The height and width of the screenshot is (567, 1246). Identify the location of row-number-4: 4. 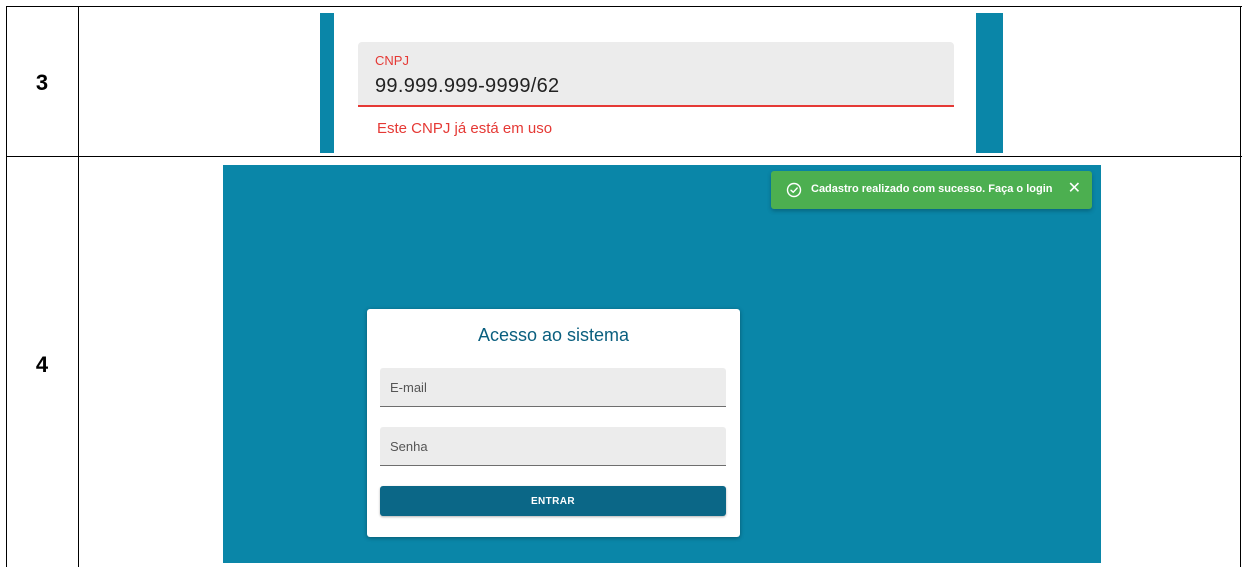
(42, 364).